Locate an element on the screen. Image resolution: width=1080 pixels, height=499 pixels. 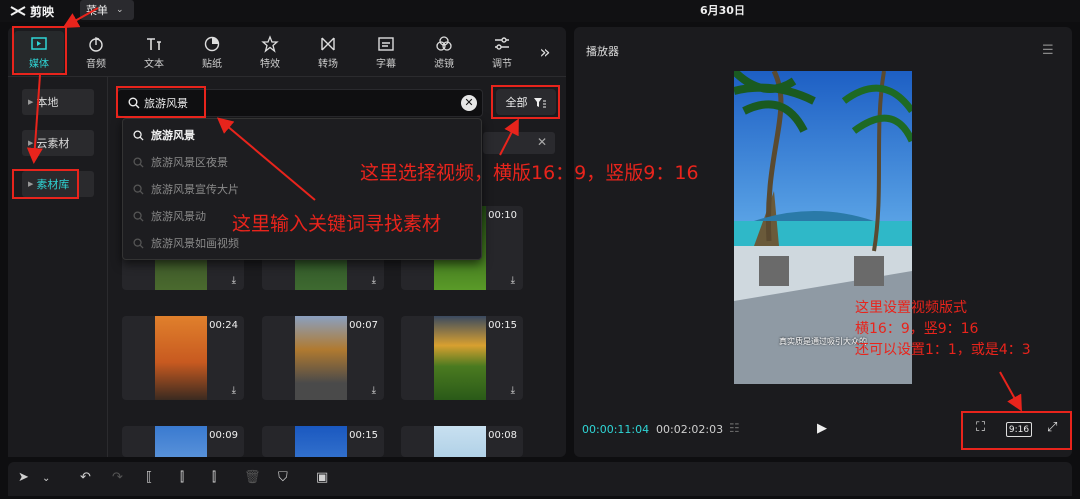
keyword-annotation: 这里输入关键词寻找素材 is located at coordinates (337, 224).